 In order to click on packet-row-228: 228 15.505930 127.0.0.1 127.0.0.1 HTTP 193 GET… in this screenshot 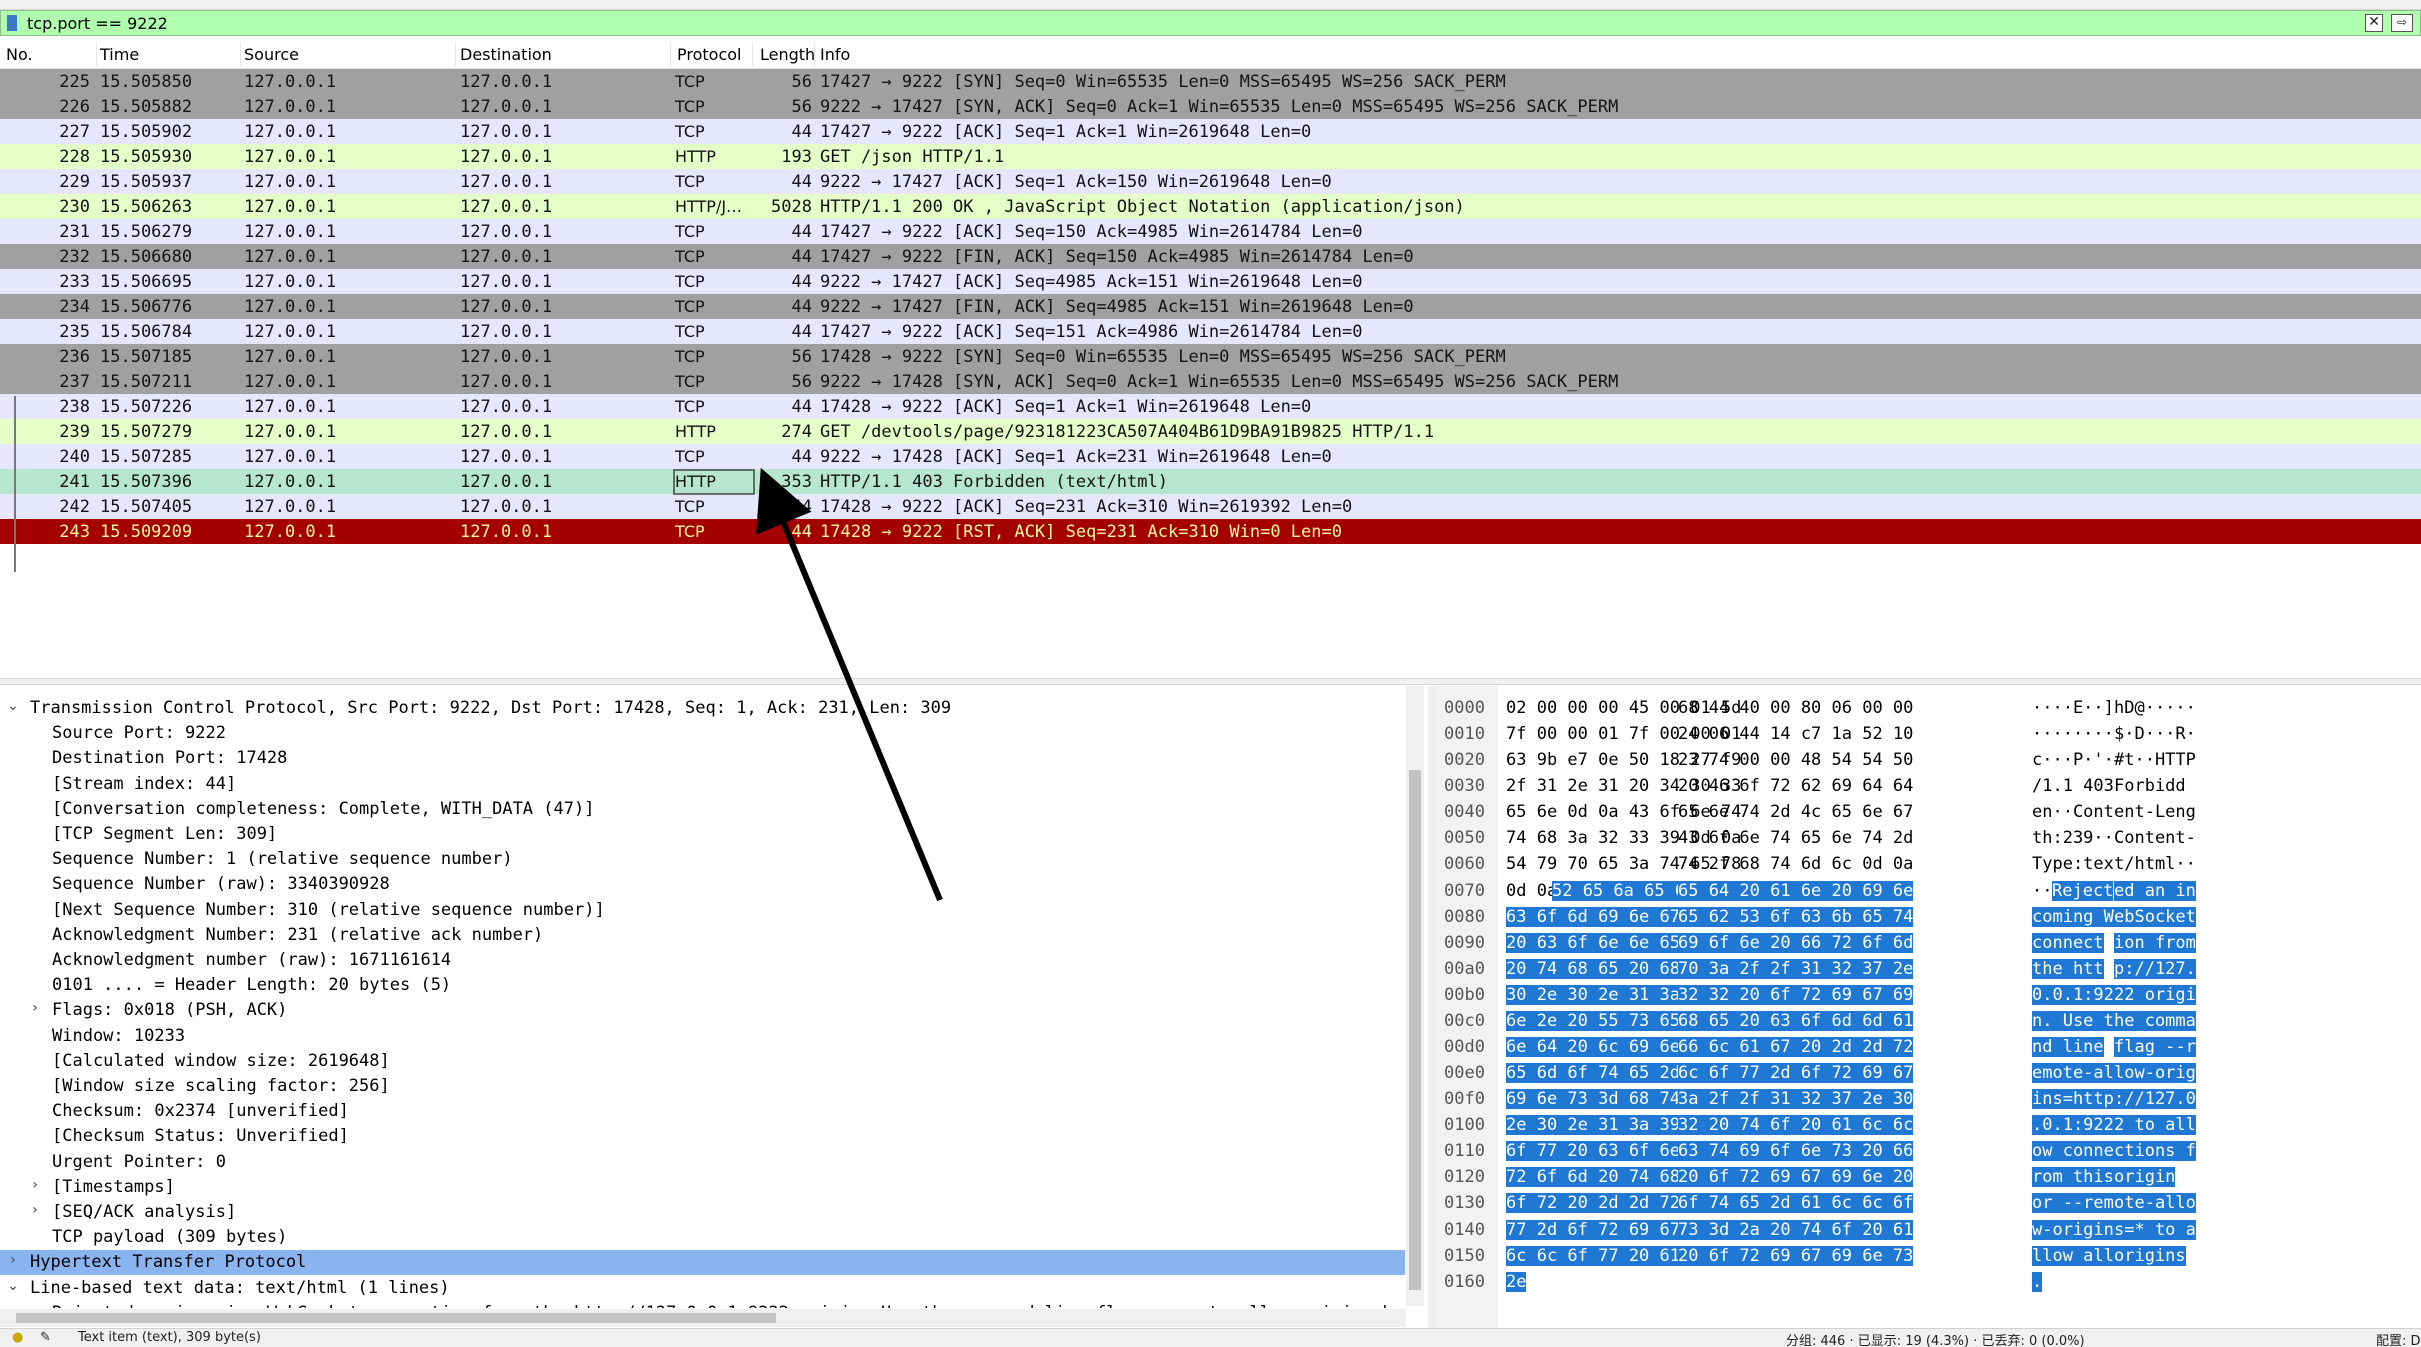, I will do `click(1210, 156)`.